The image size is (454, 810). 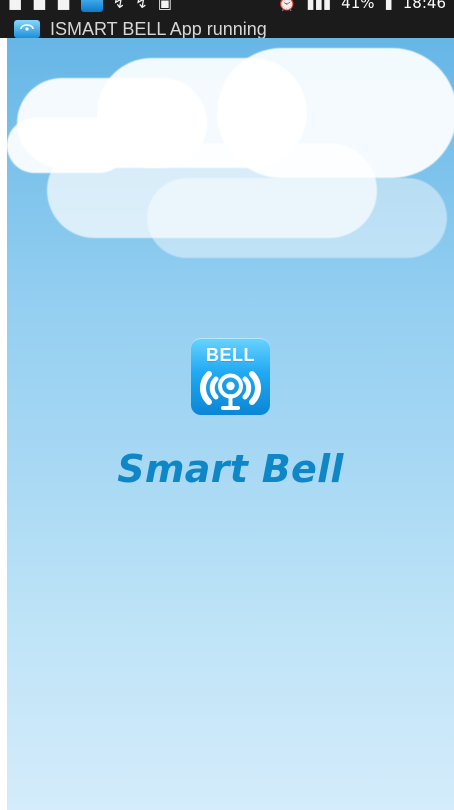 What do you see at coordinates (388, 6) in the screenshot?
I see `battery-icon: ▮` at bounding box center [388, 6].